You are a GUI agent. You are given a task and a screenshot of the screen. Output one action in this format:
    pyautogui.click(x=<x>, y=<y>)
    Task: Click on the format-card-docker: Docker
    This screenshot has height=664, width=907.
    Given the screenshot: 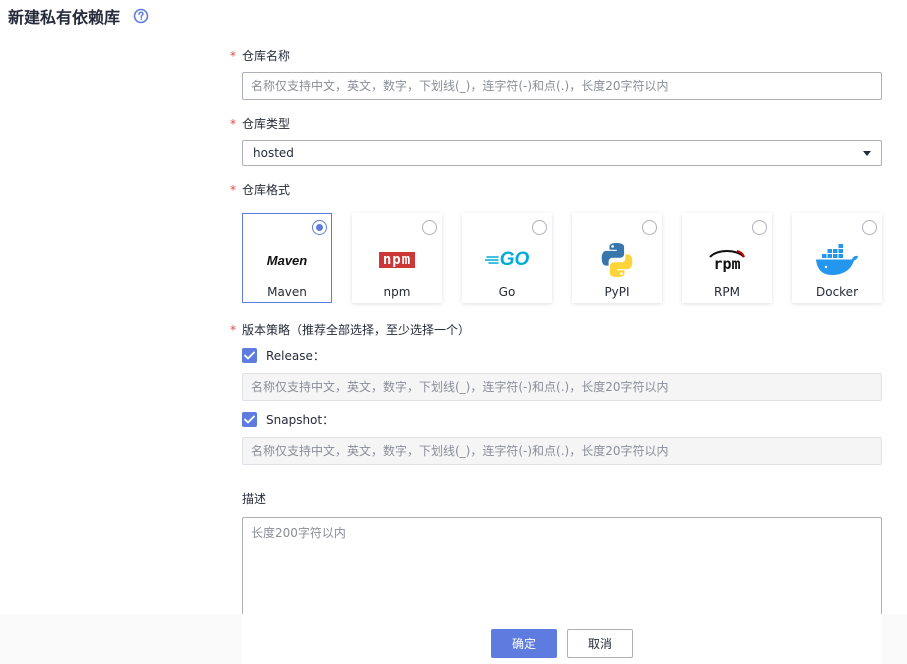 What is the action you would take?
    pyautogui.click(x=837, y=258)
    